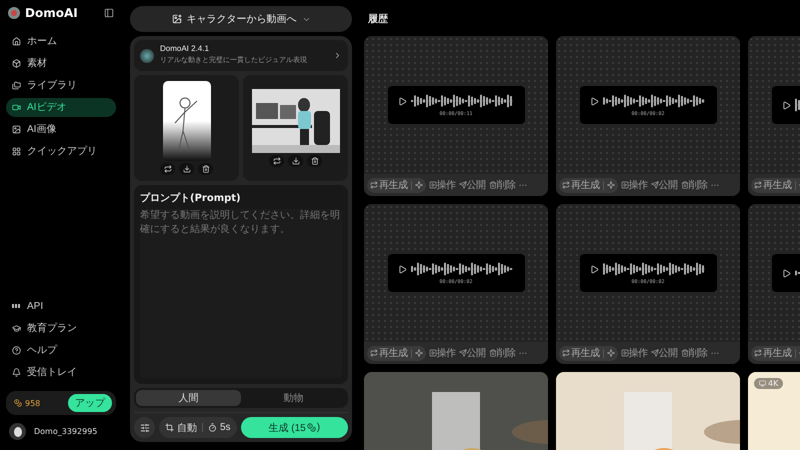 The width and height of the screenshot is (800, 450). What do you see at coordinates (61, 41) in the screenshot?
I see `nav-item: ホーム` at bounding box center [61, 41].